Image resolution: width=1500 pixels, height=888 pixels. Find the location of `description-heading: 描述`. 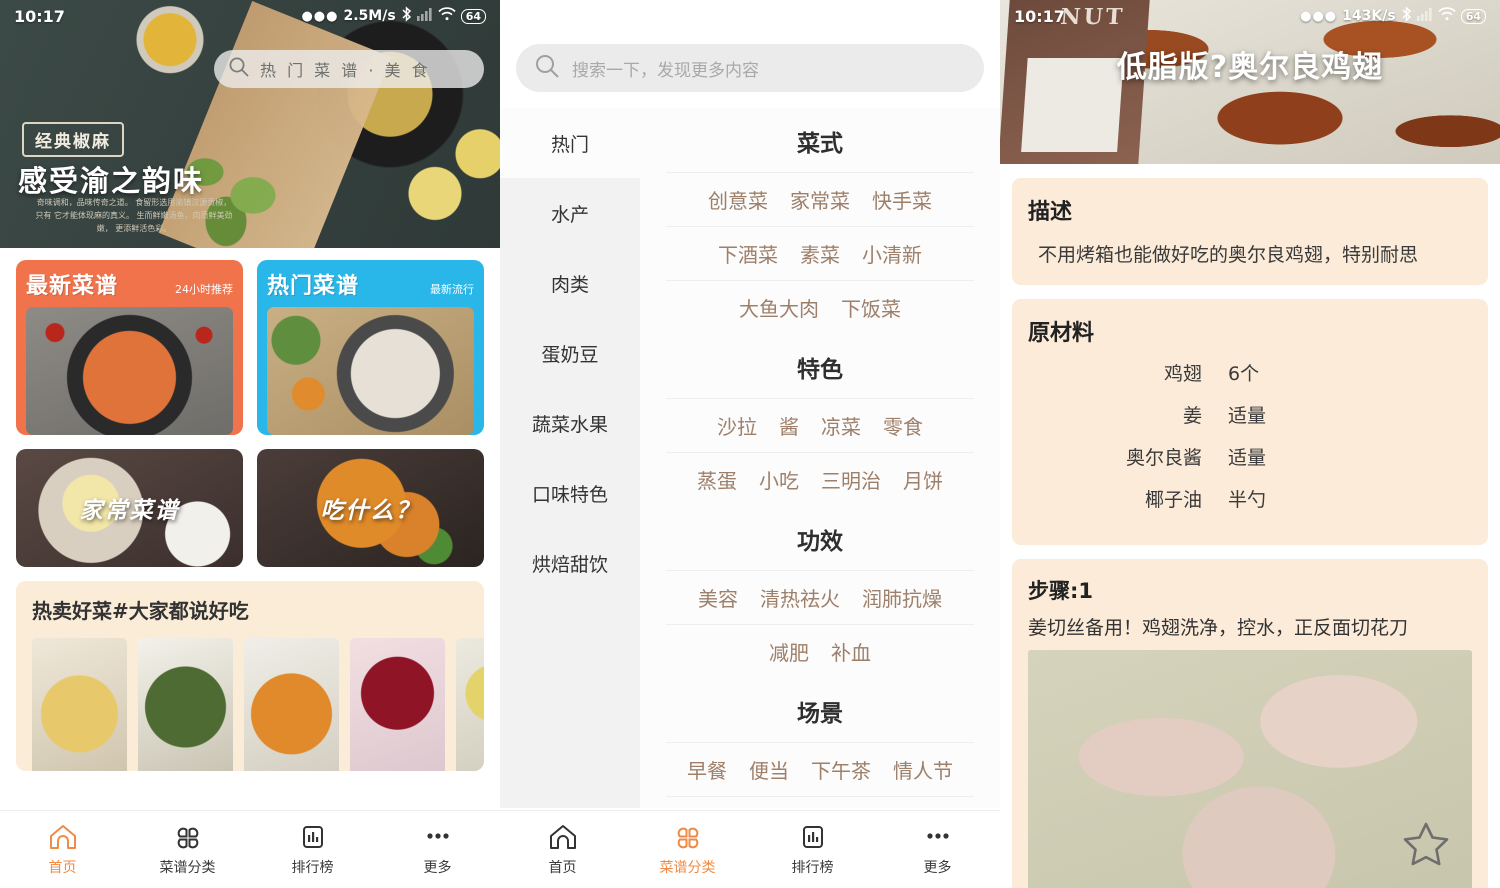

description-heading: 描述 is located at coordinates (1050, 212).